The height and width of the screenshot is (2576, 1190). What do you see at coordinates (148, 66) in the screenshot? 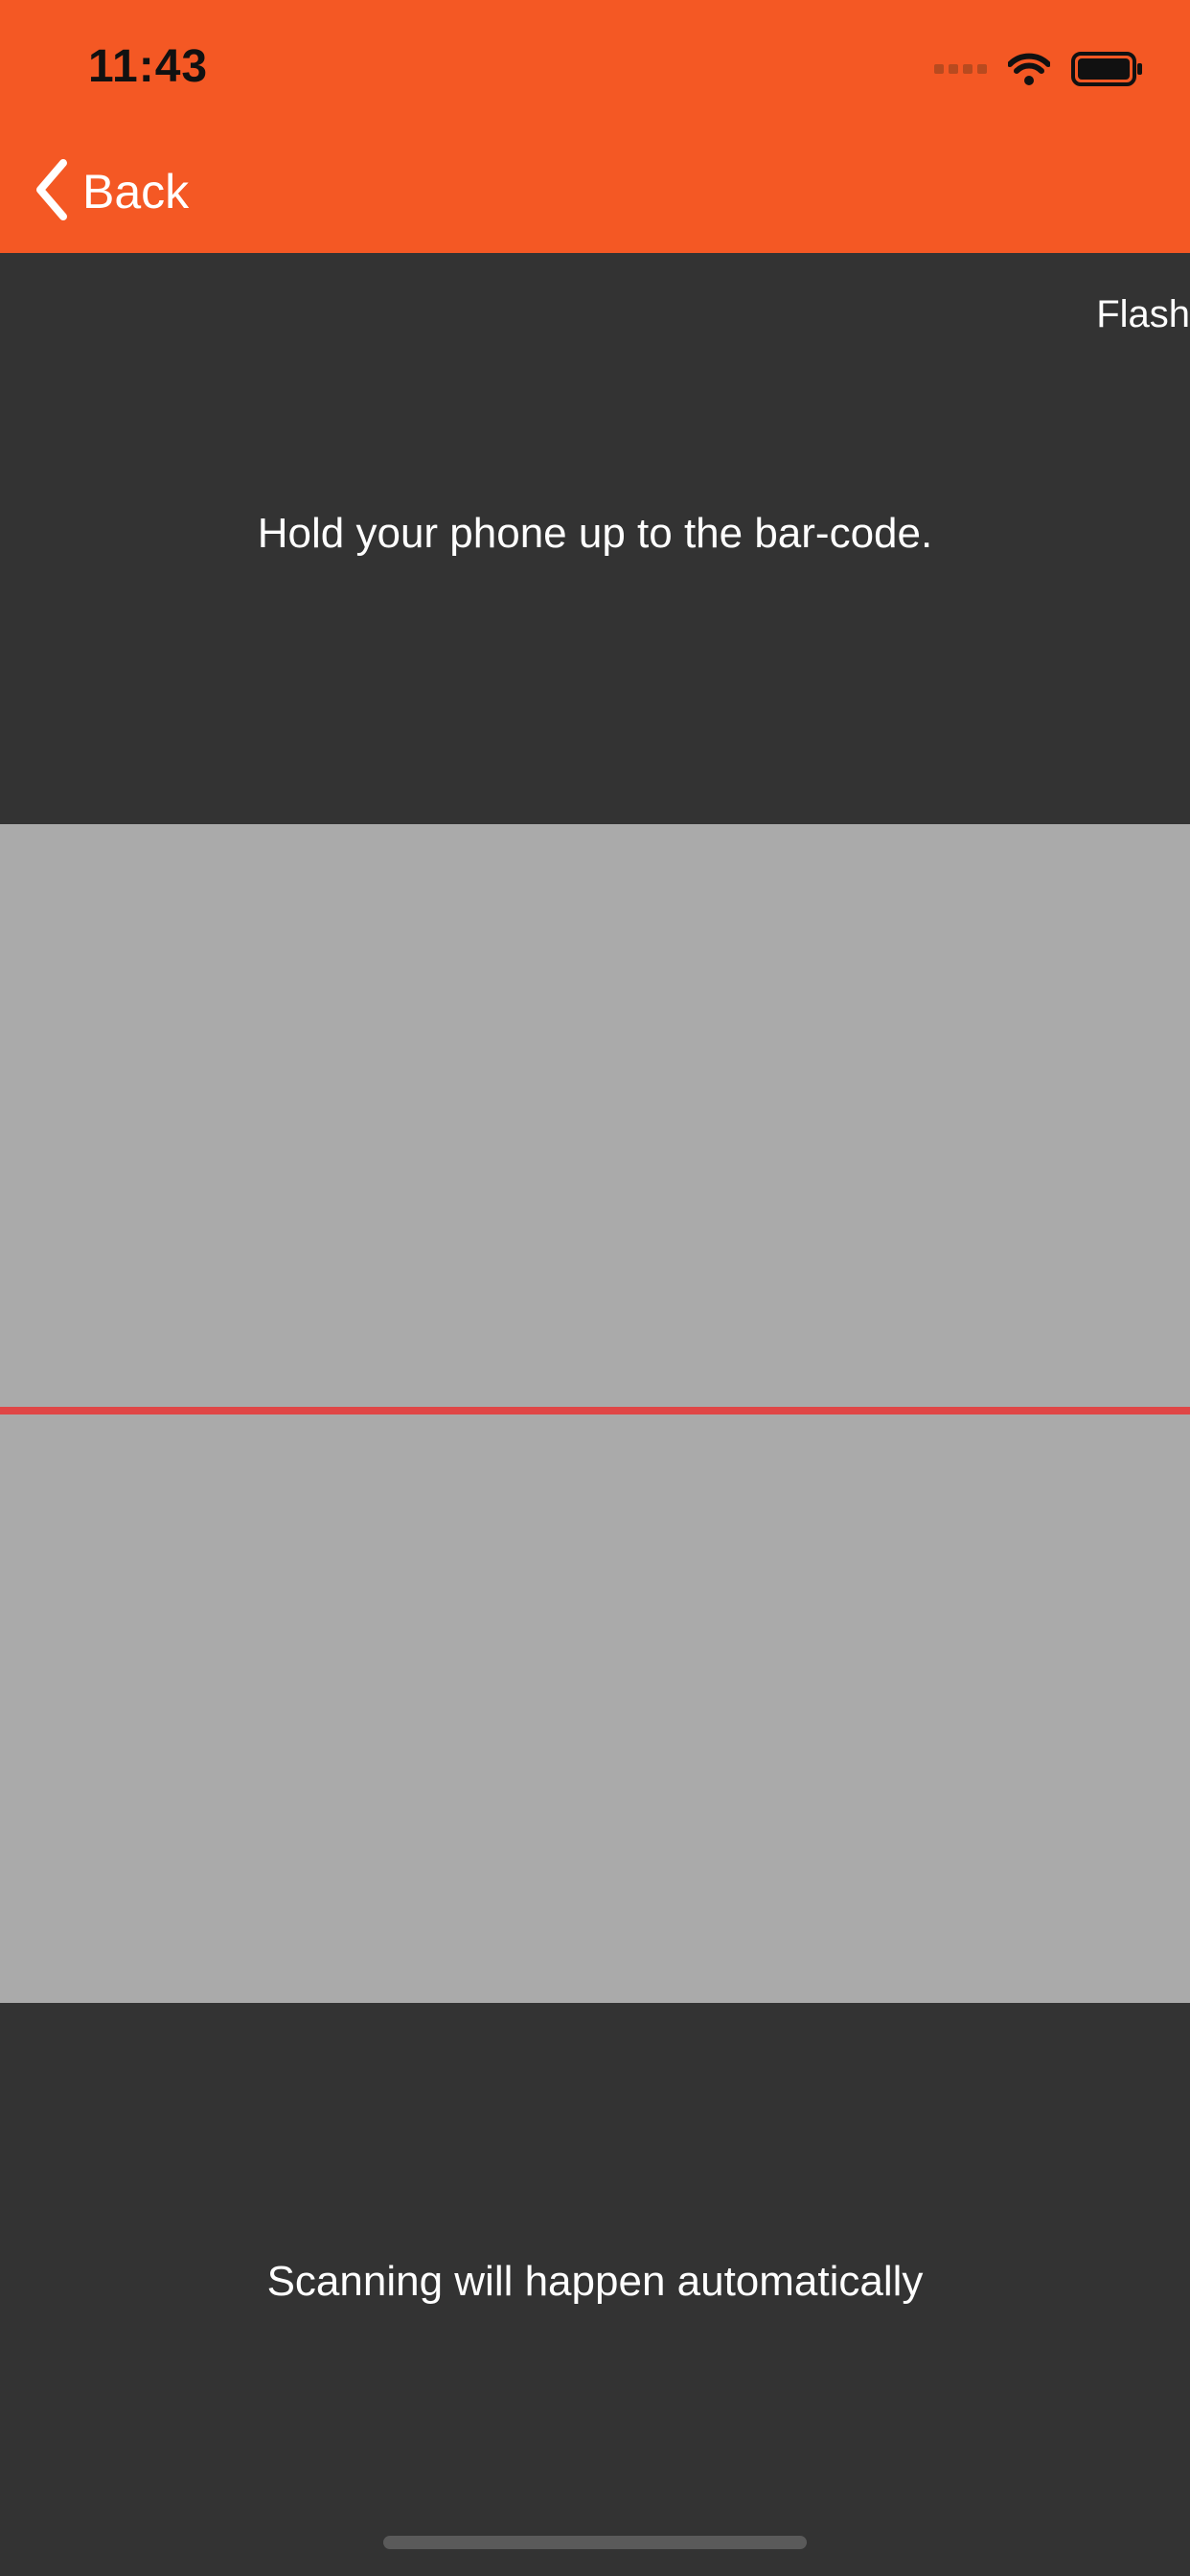
I see `status-time: 11:43` at bounding box center [148, 66].